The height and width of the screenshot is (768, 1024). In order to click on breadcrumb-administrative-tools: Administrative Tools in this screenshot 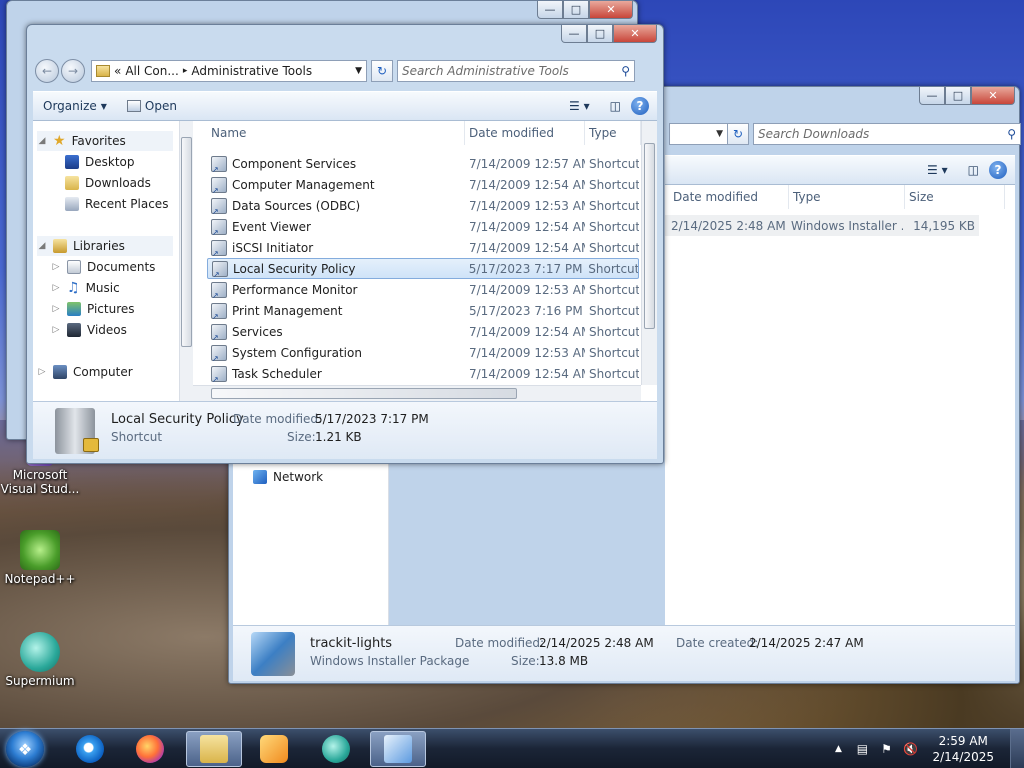, I will do `click(271, 71)`.